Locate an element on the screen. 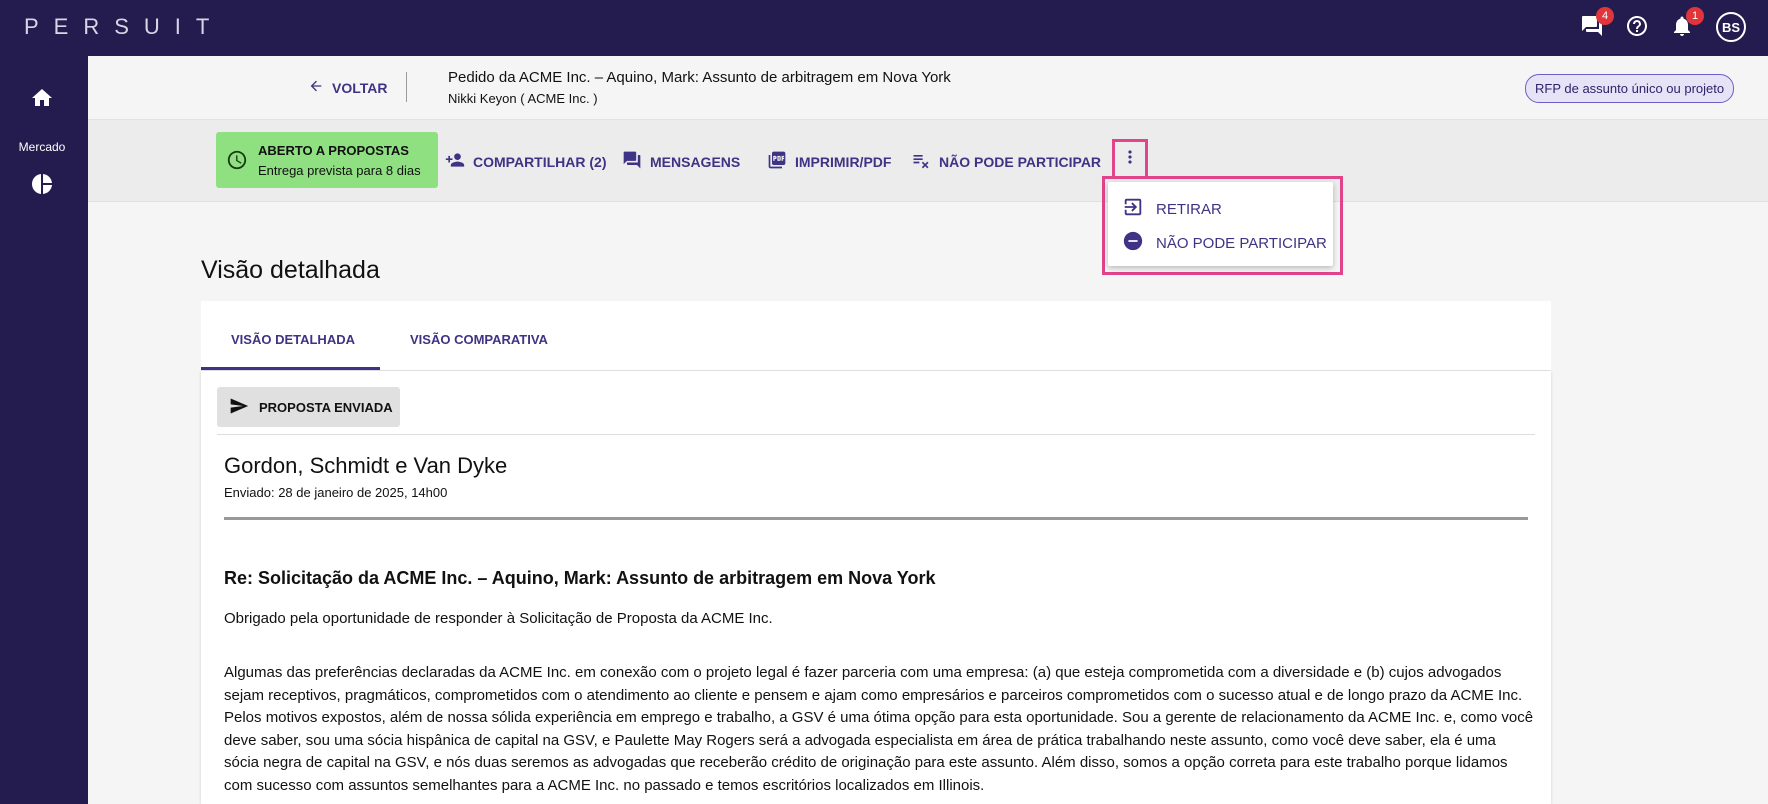  status-title: ABERTO A PROPOSTAS is located at coordinates (333, 150).